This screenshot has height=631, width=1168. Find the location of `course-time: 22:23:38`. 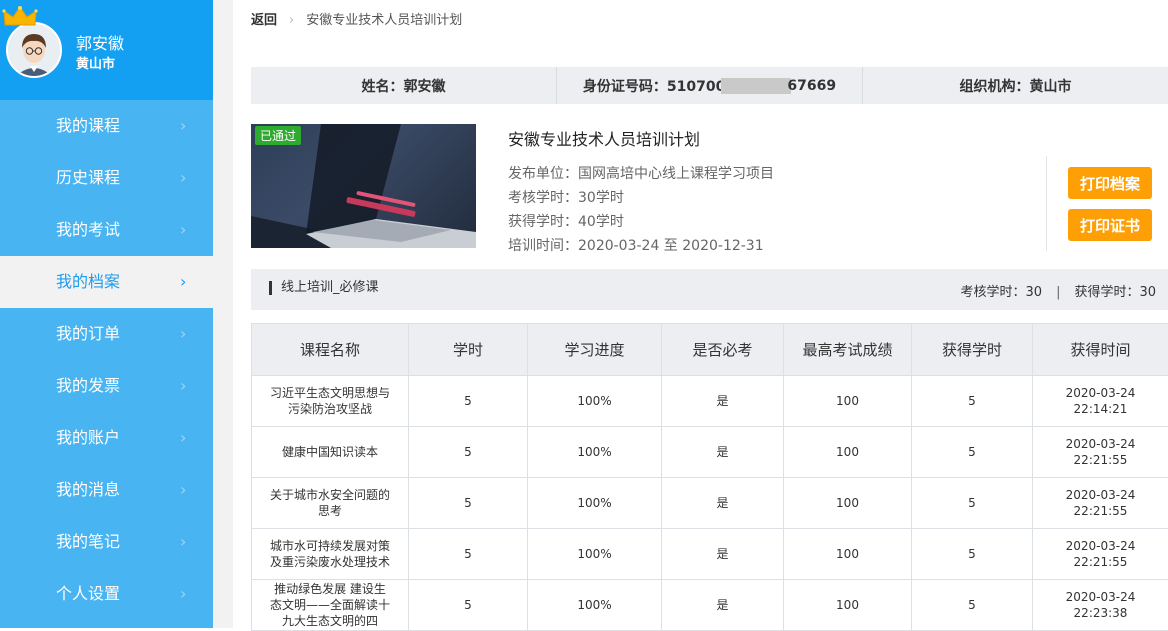

course-time: 22:23:38 is located at coordinates (1101, 613).